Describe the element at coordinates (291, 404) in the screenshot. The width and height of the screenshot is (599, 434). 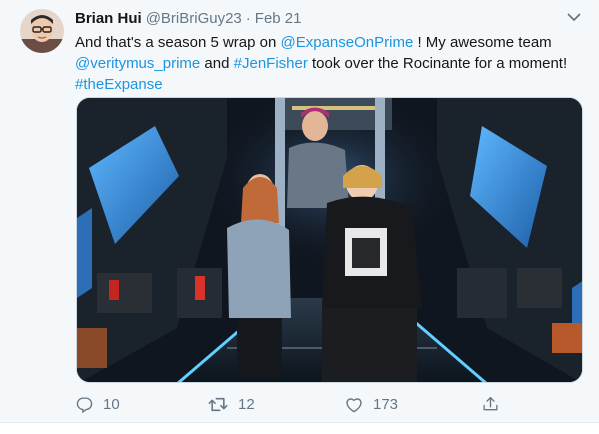
I see `tweet-actions: 10 12 173` at that location.